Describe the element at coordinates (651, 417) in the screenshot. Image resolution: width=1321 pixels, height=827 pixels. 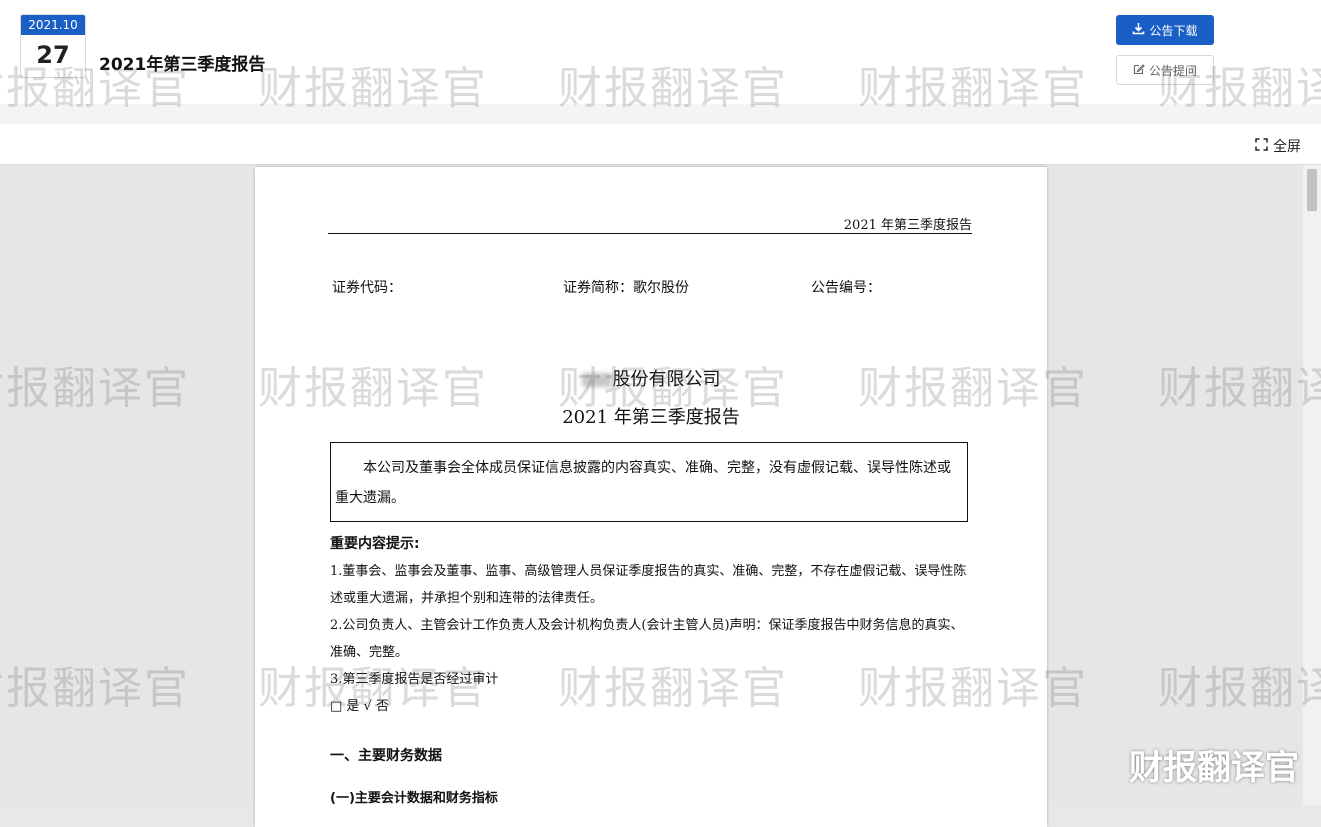
I see `report-title: 2021 年第三季度报告` at that location.